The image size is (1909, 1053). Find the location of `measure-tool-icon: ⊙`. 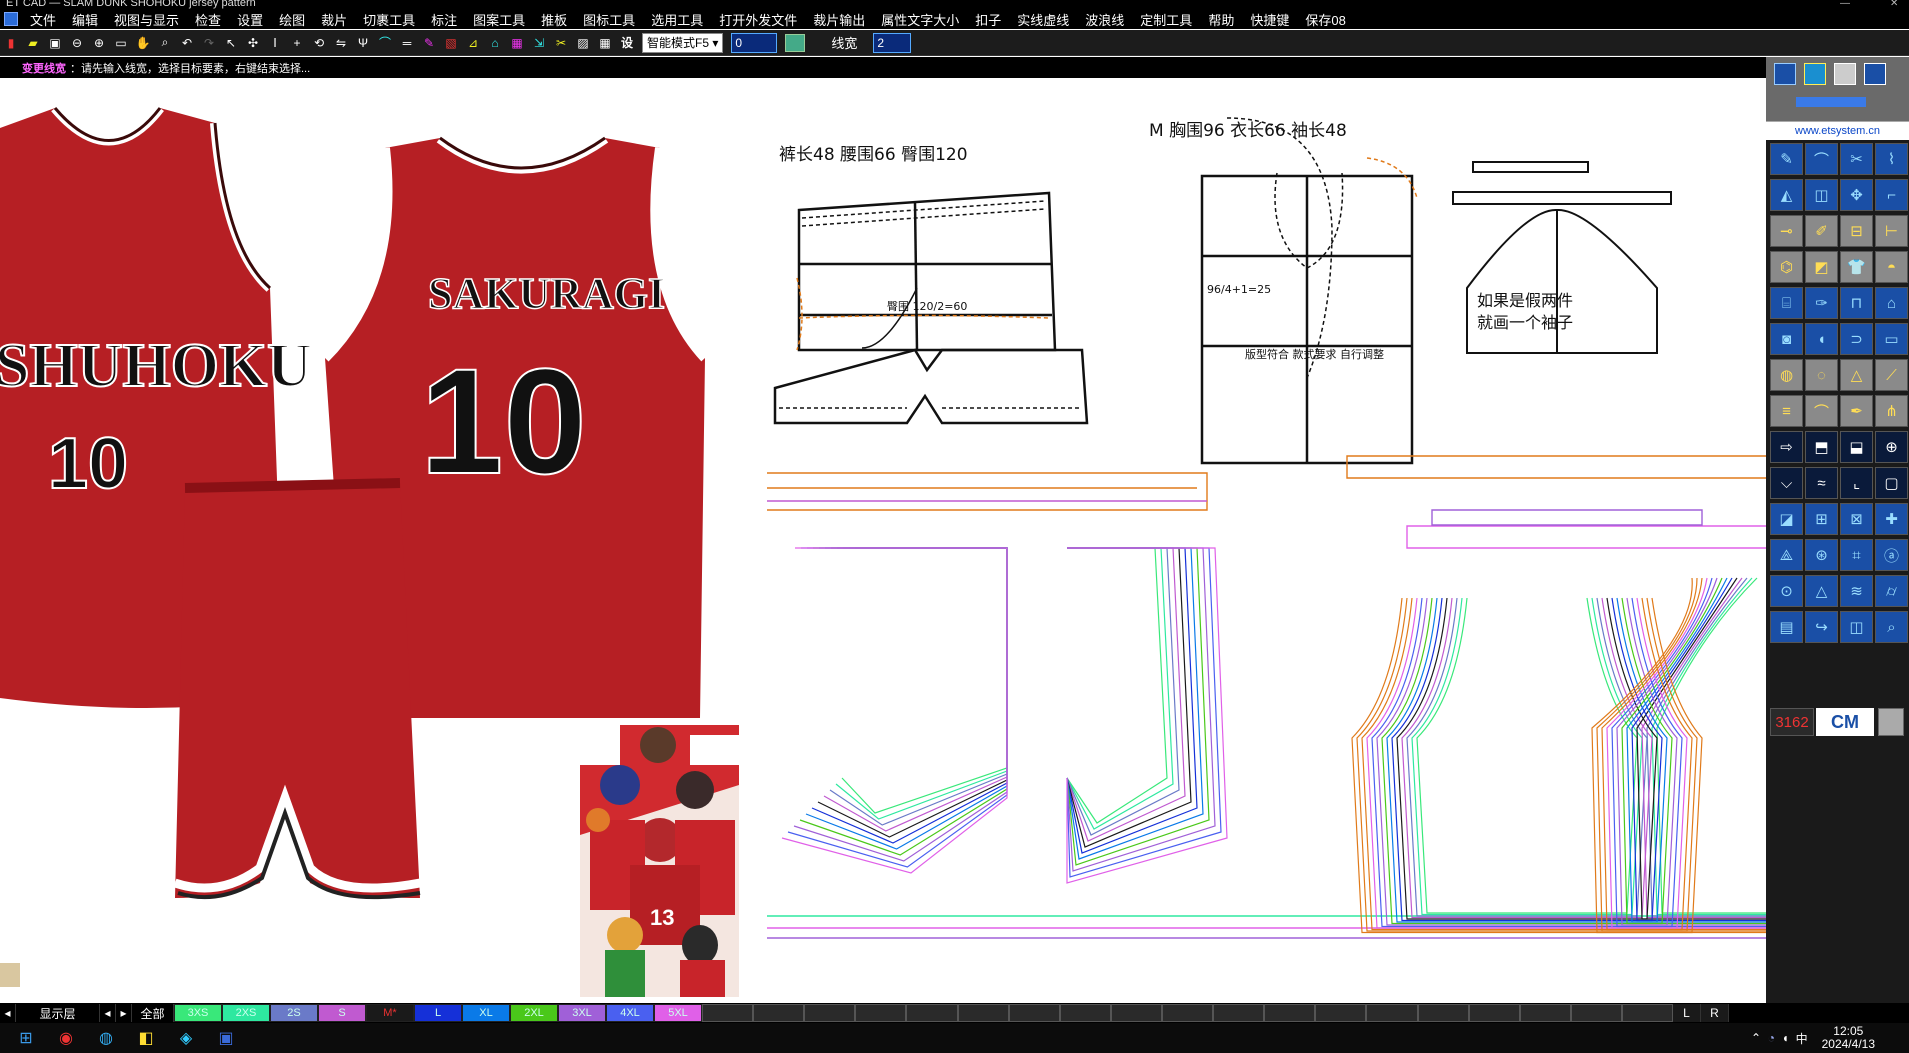

measure-tool-icon: ⊙ is located at coordinates (1786, 591).